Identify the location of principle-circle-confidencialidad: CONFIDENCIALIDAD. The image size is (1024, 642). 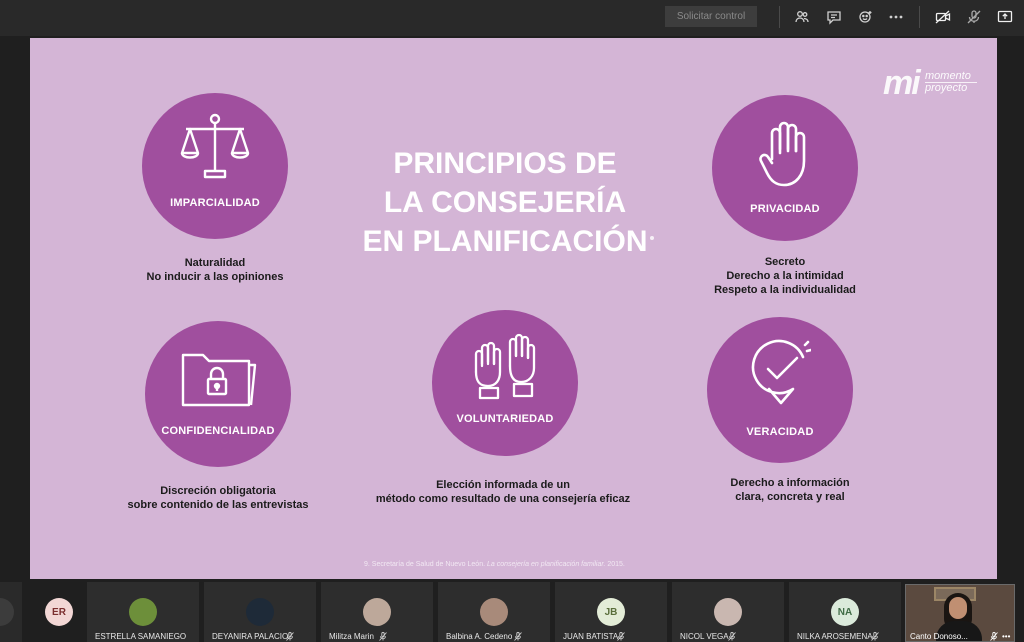
(218, 394).